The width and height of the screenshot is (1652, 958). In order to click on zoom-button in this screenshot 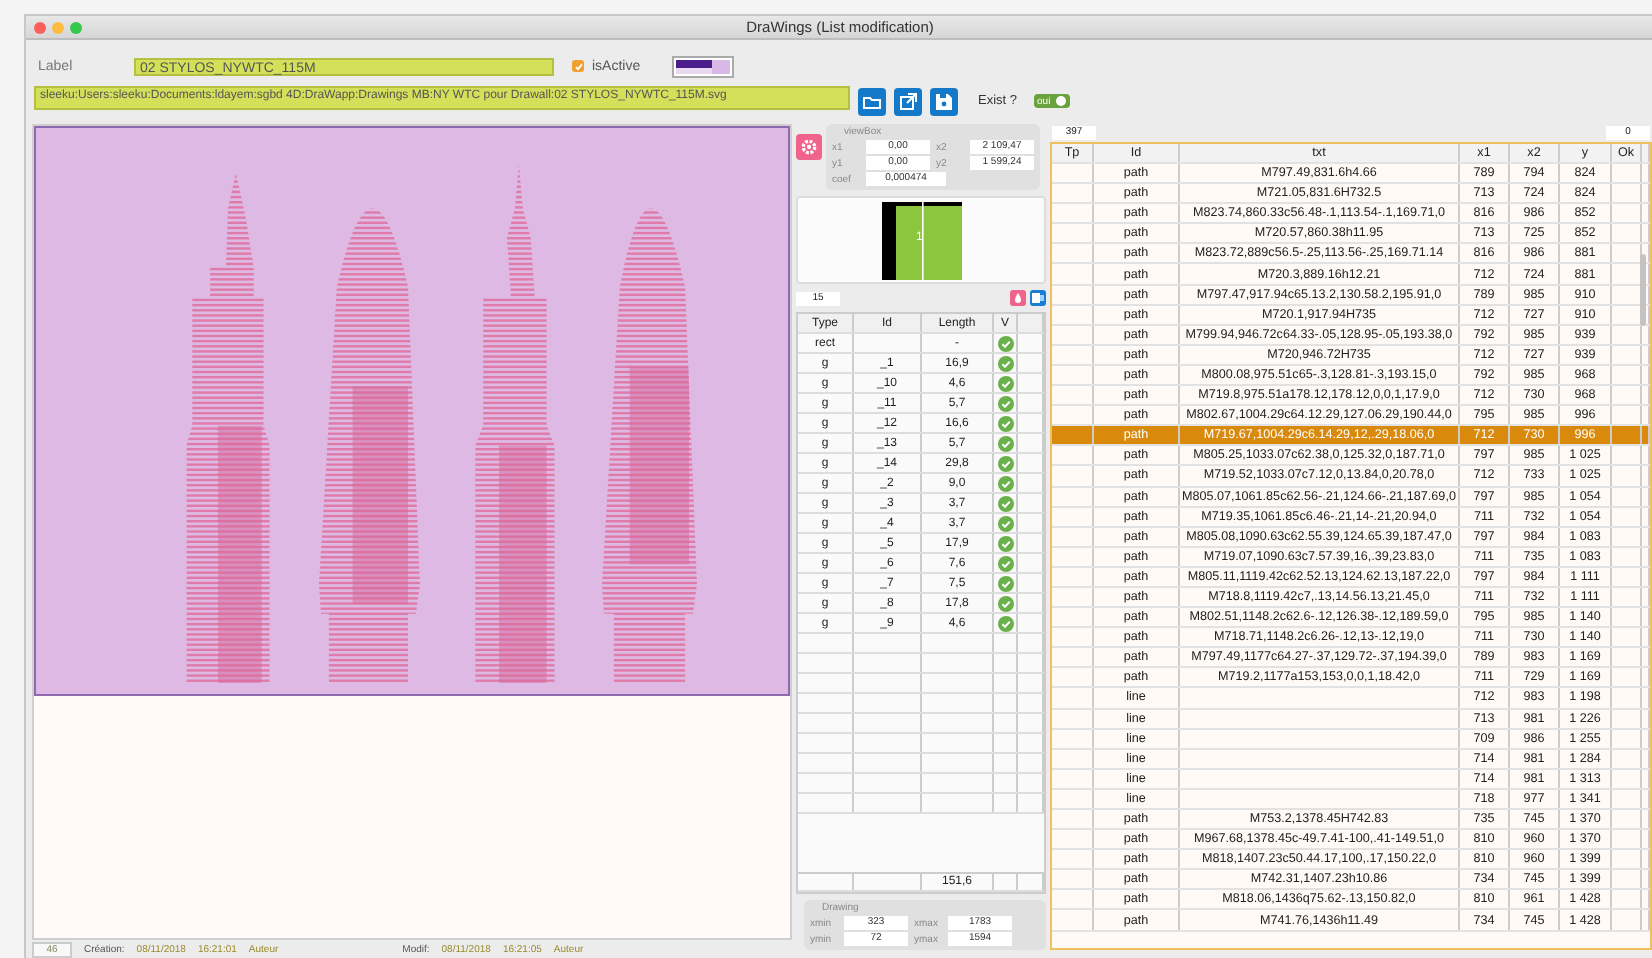, I will do `click(76, 27)`.